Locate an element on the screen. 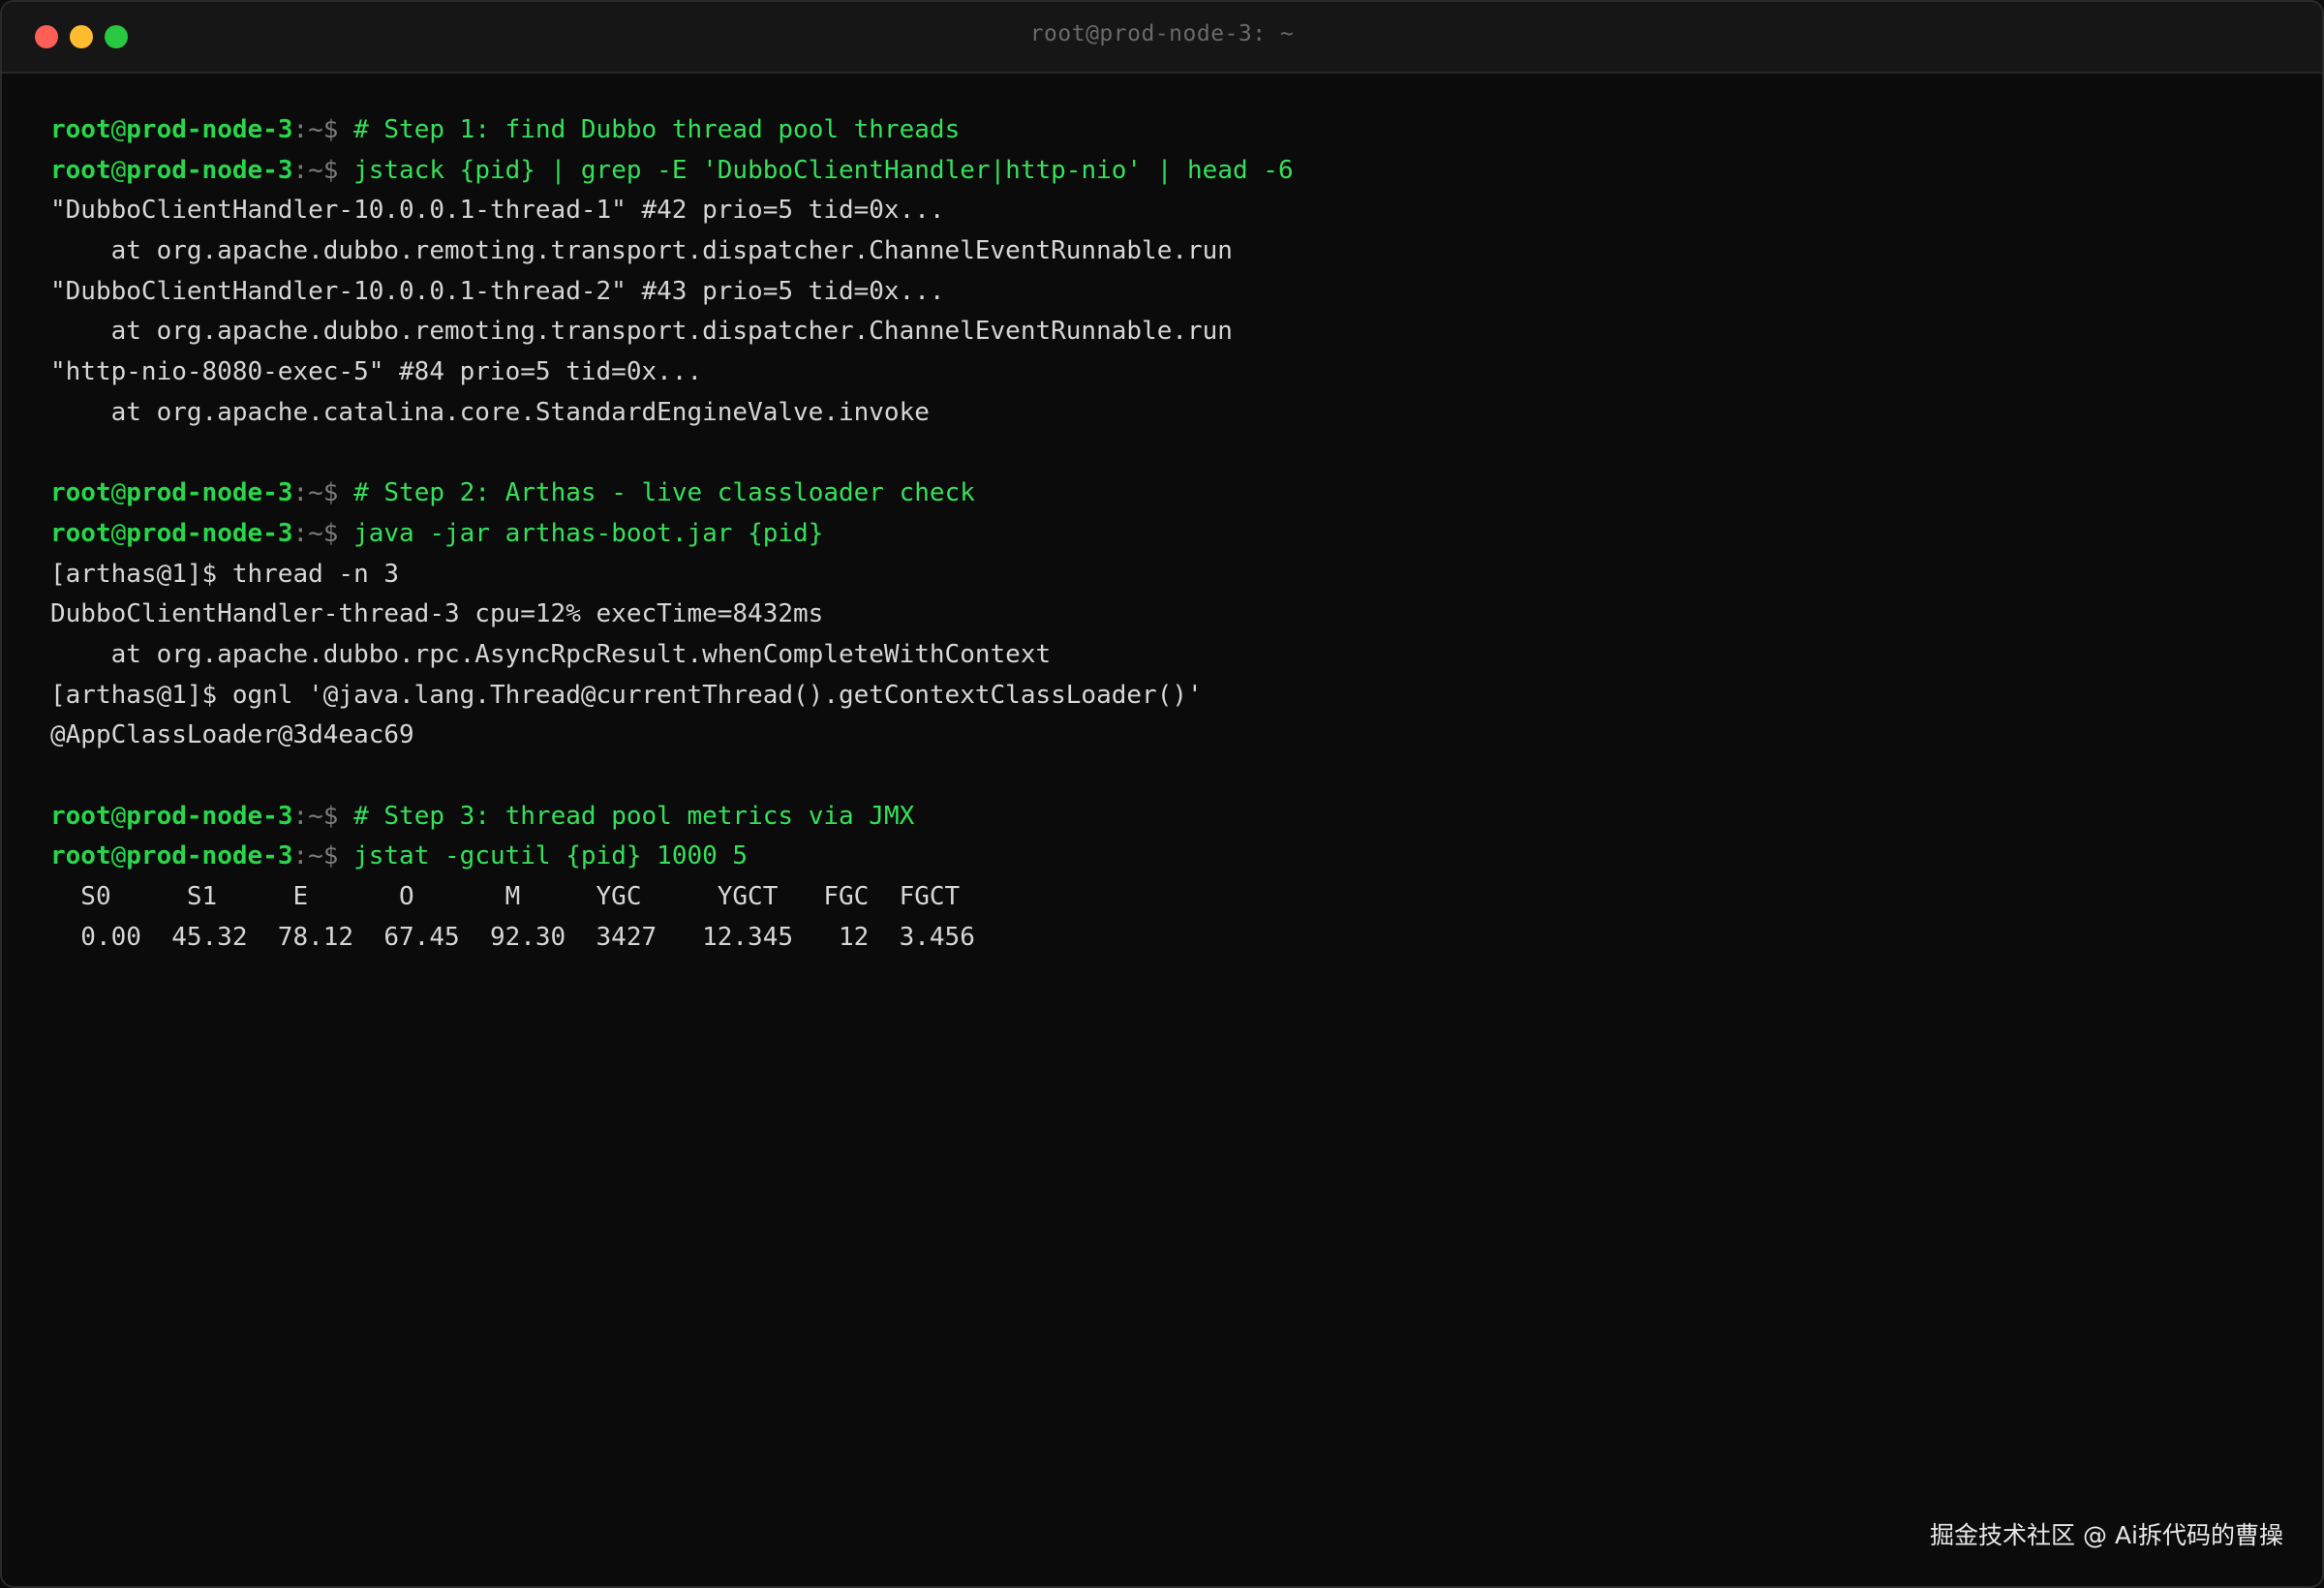 The width and height of the screenshot is (2324, 1588). command-text: # Step 1: find Dubbo thread pool threads is located at coordinates (657, 129).